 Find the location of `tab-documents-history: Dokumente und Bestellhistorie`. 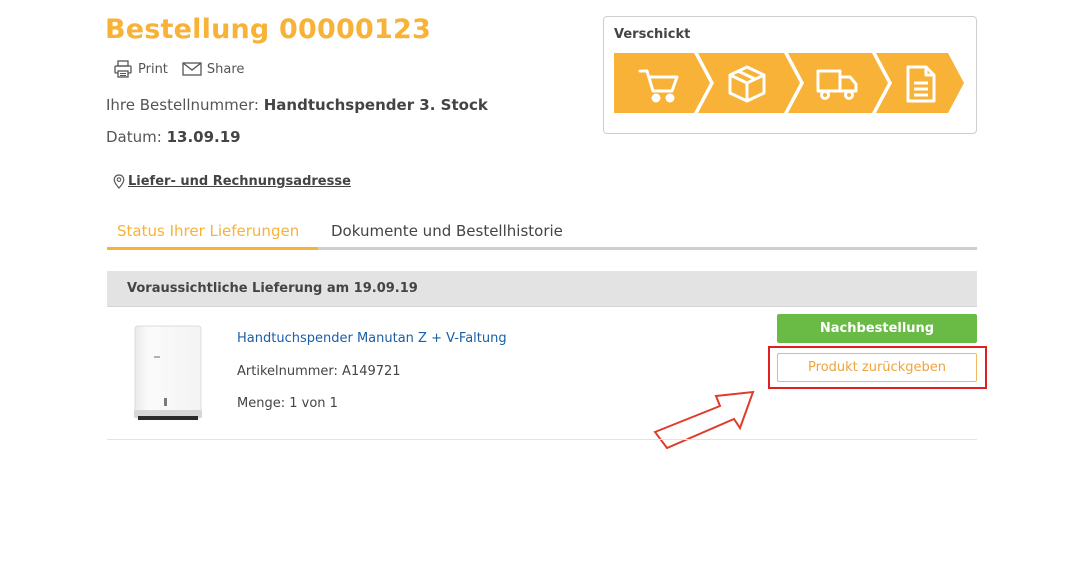

tab-documents-history: Dokumente und Bestellhistorie is located at coordinates (447, 231).